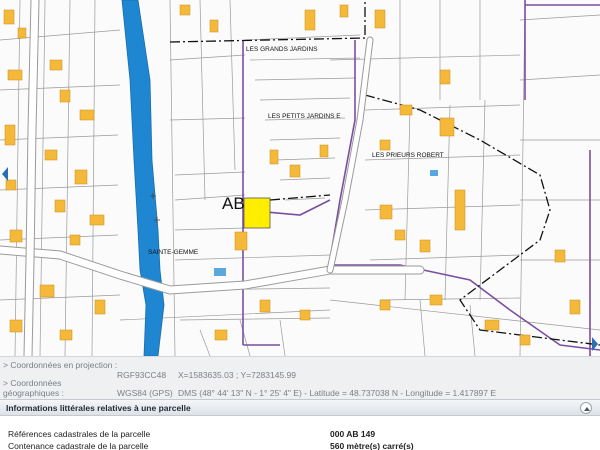 Image resolution: width=600 pixels, height=450 pixels. I want to click on river, so click(143, 178).